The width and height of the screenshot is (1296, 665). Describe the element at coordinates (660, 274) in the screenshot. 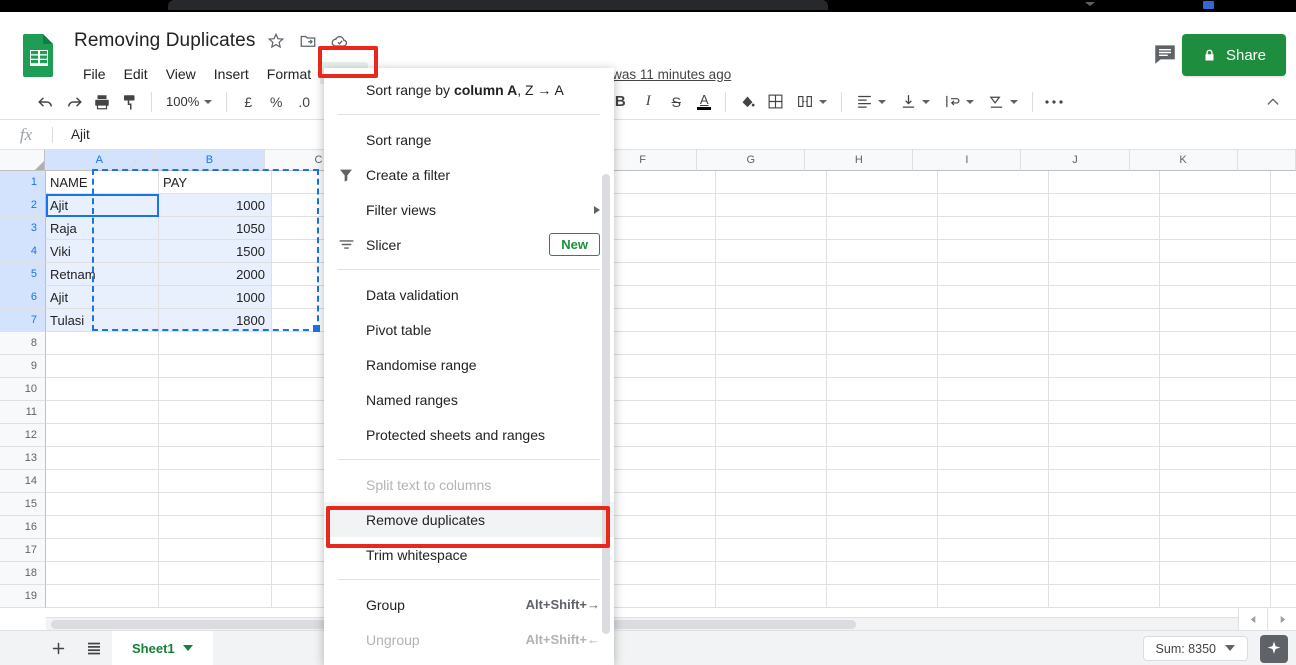

I see `cell-F5` at that location.